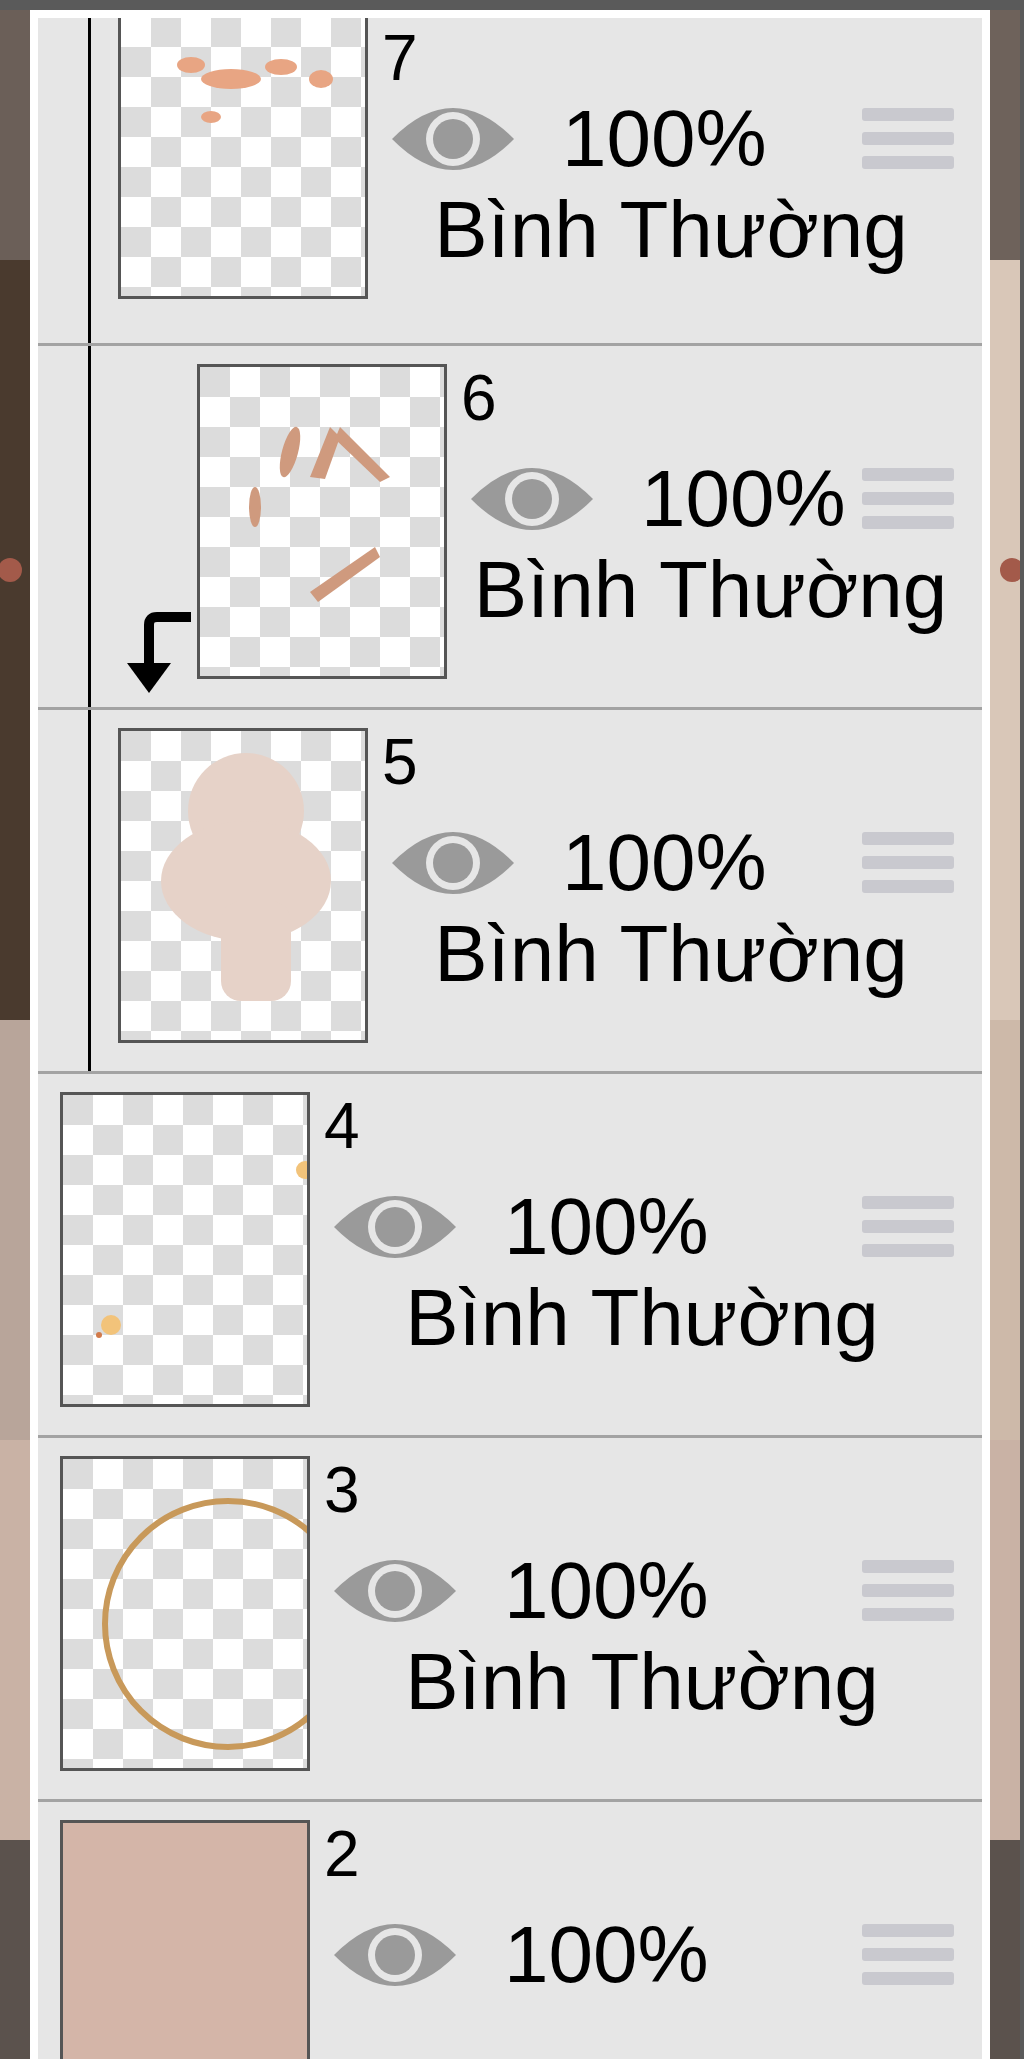 The width and height of the screenshot is (1024, 2059). I want to click on layer-number: 7, so click(400, 58).